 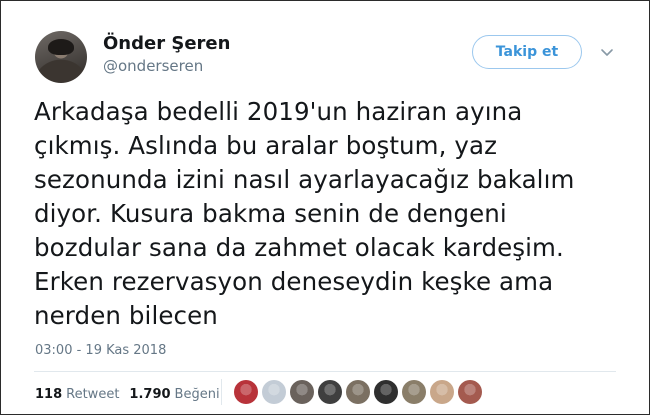 I want to click on tweet-line: Erken rezervasyon deneseydin keşke ama, so click(x=294, y=281).